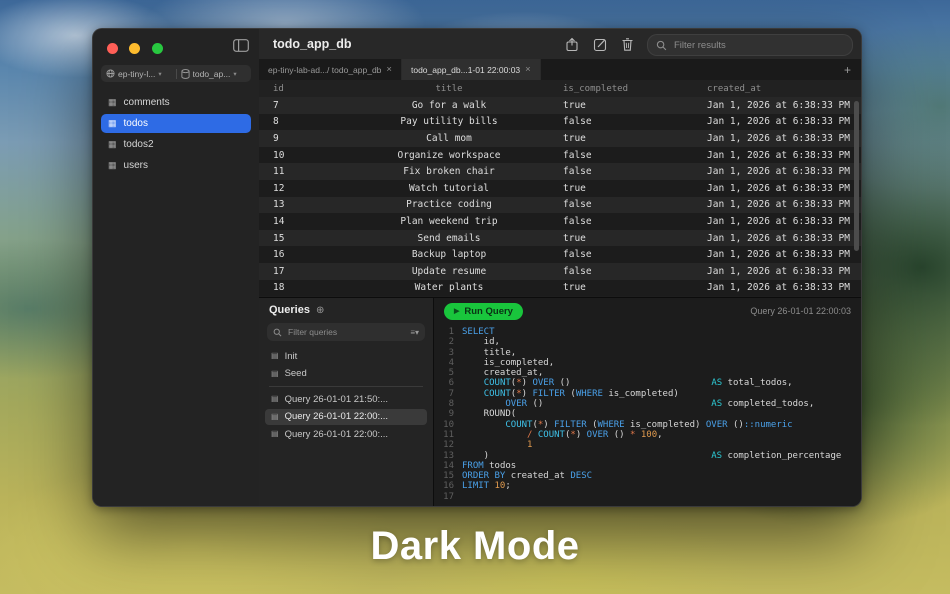  Describe the element at coordinates (295, 374) in the screenshot. I see `query-item-label: Seed` at that location.